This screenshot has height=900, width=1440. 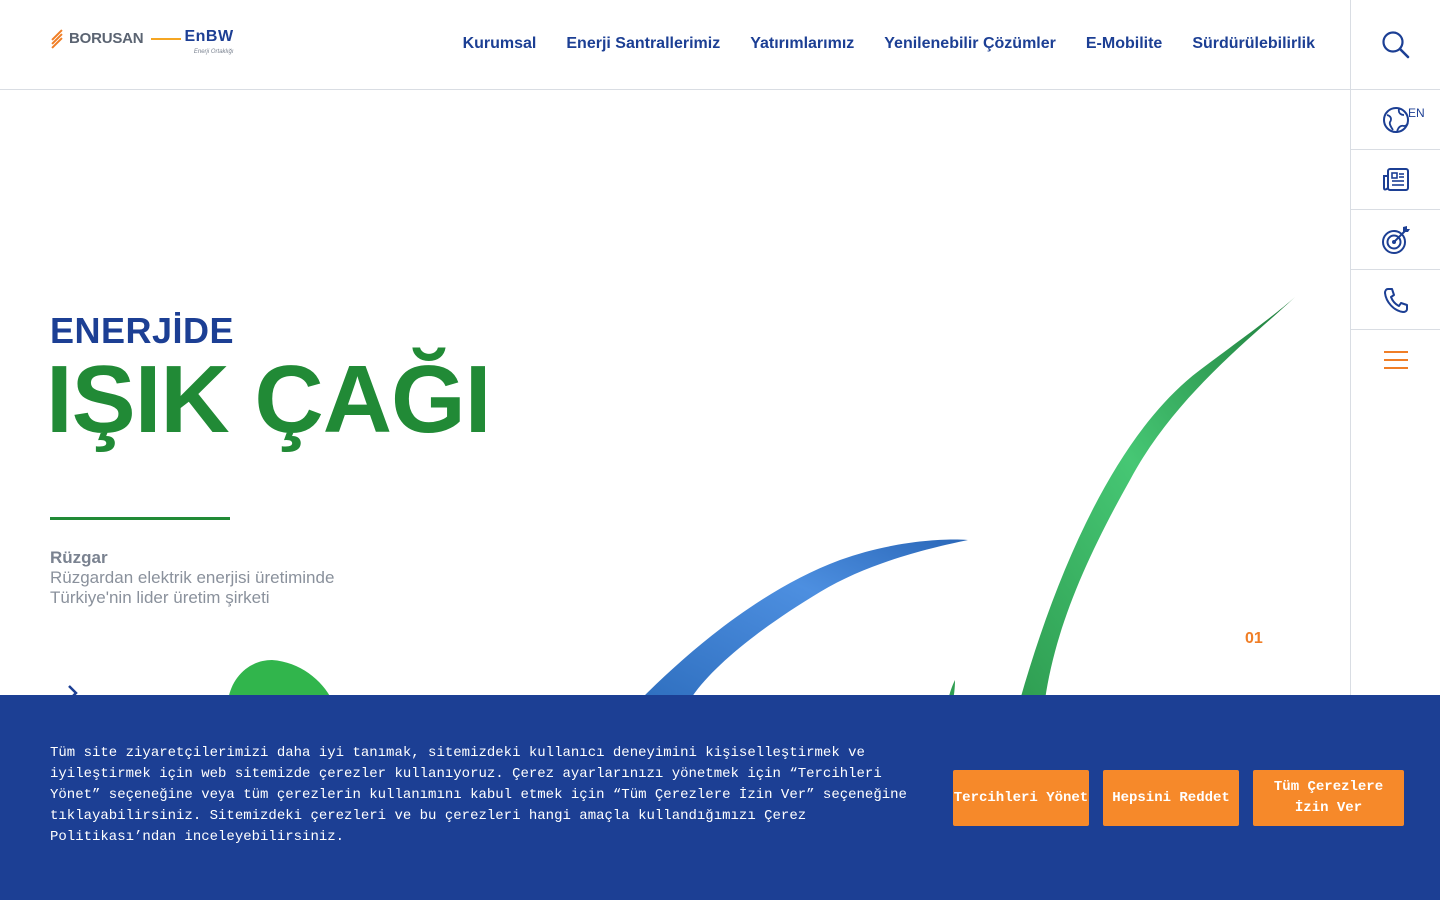 I want to click on search-icon, so click(x=1395, y=44).